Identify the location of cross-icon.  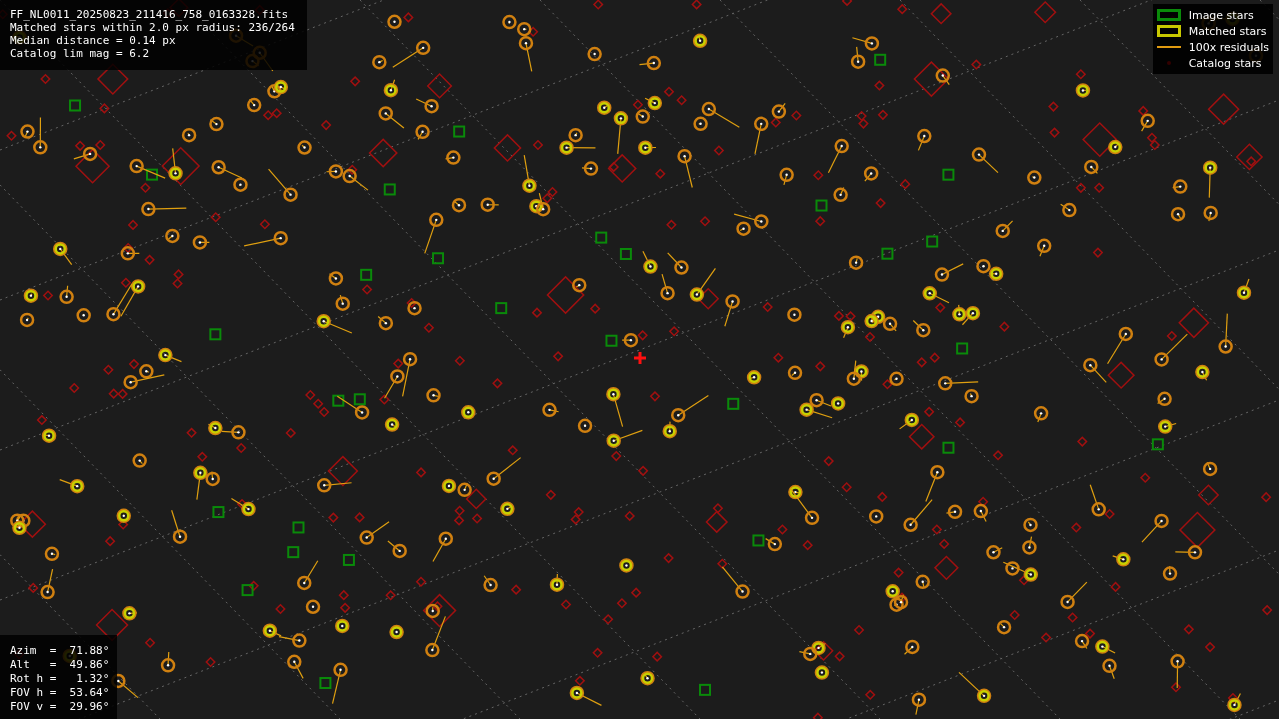
(640, 358).